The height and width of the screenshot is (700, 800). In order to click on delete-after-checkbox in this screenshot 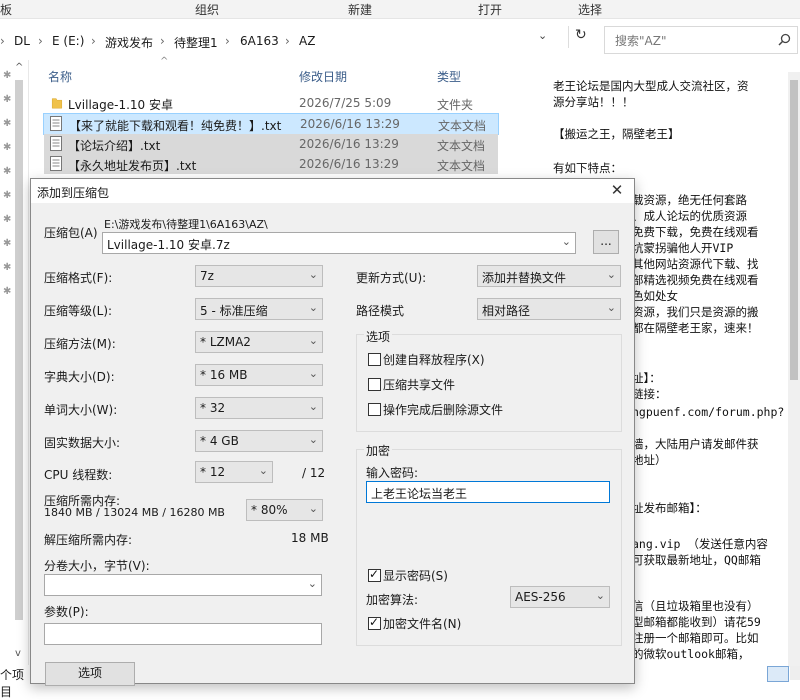, I will do `click(374, 409)`.